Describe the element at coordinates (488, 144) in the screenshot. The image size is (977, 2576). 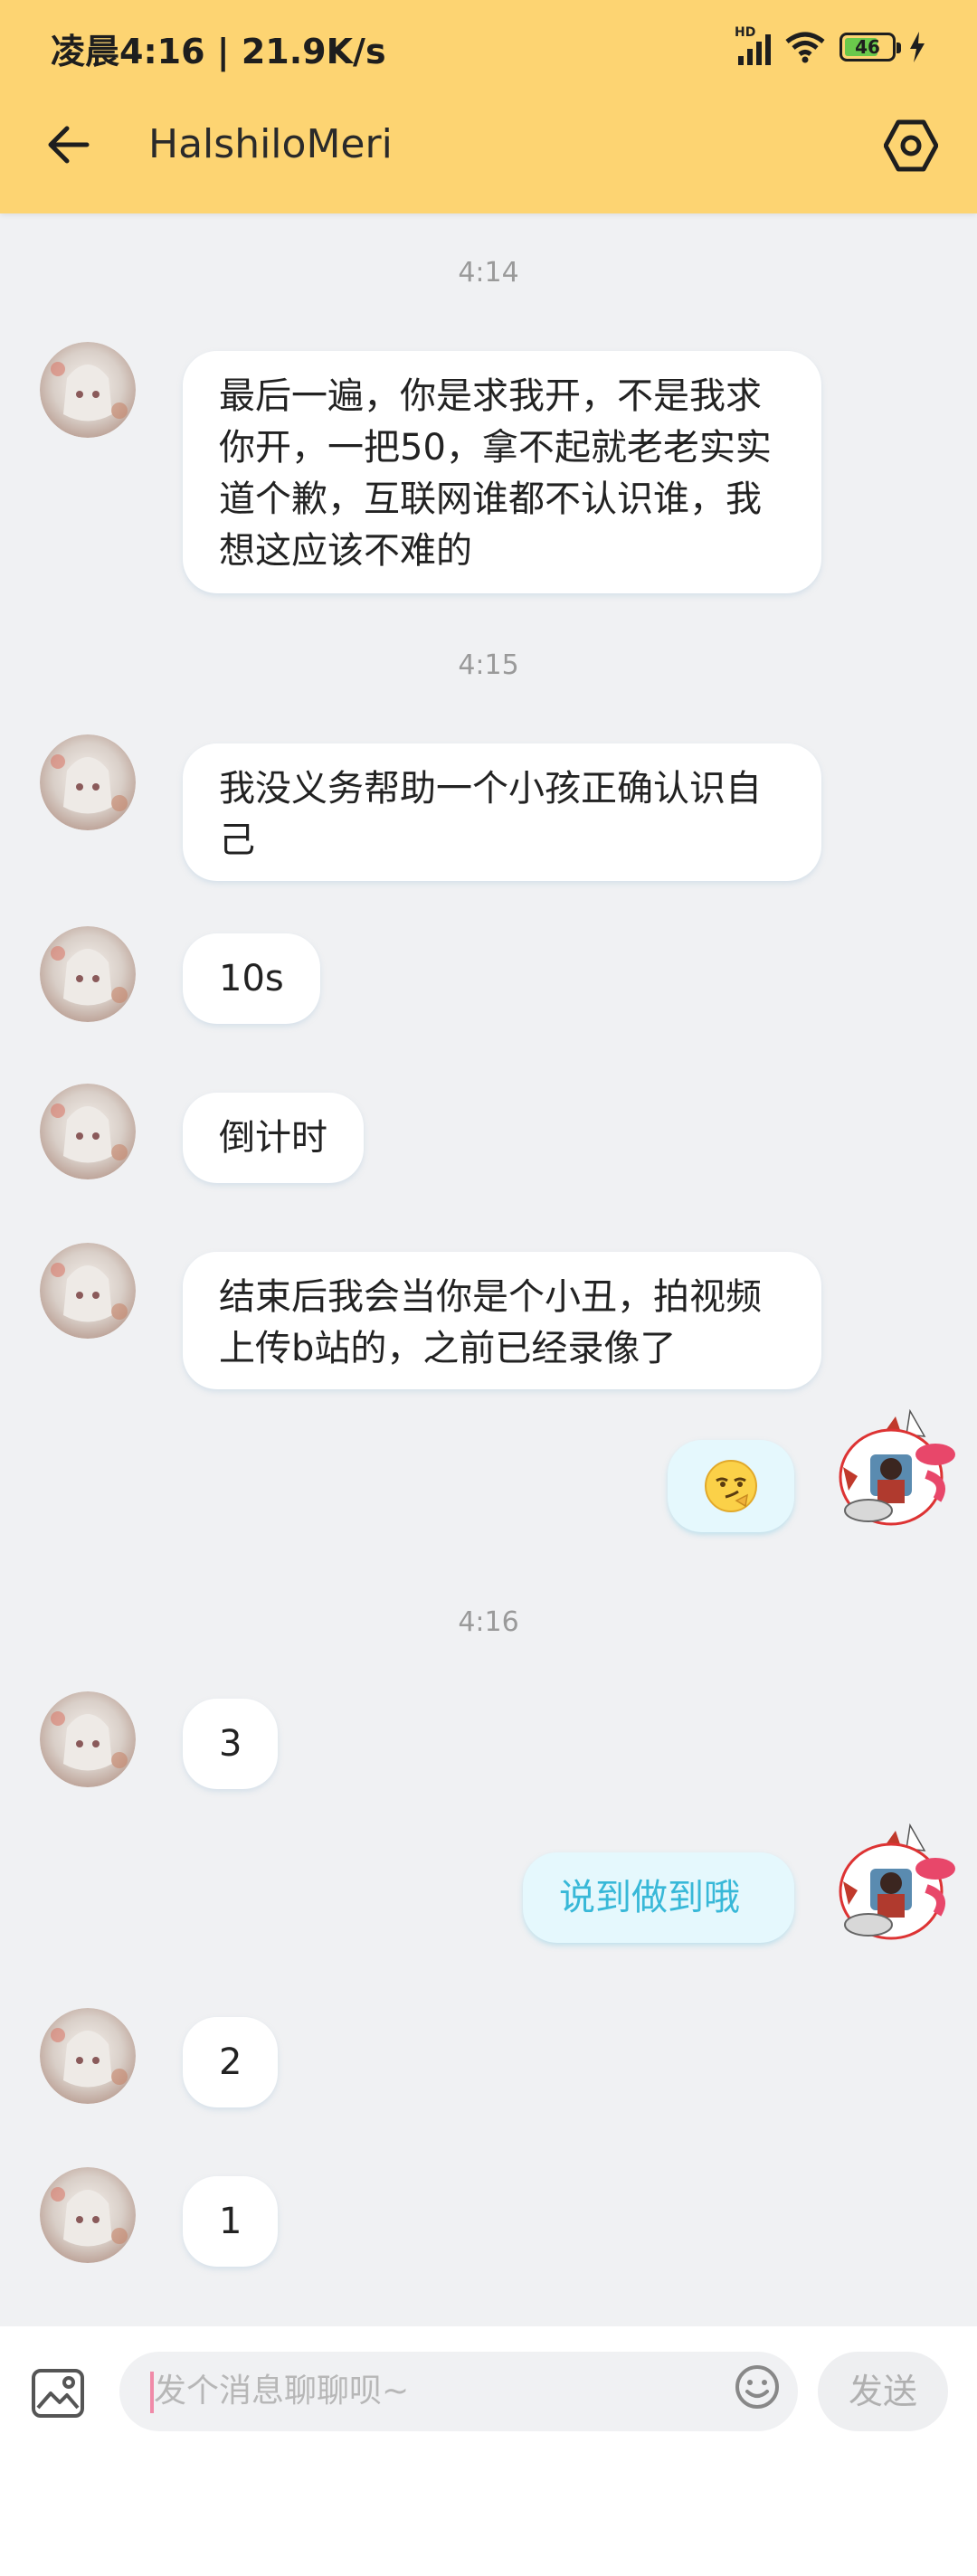
I see `nav-bar: HalshiloMeri` at that location.